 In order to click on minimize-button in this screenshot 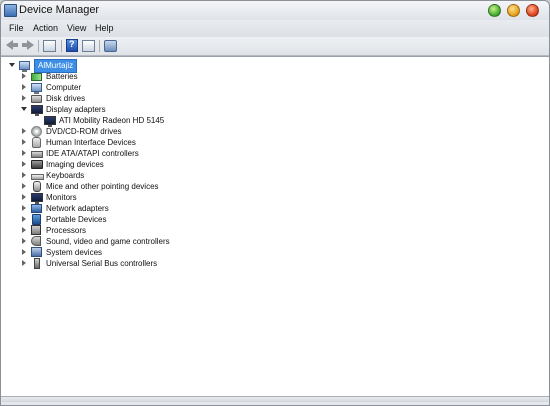, I will do `click(494, 10)`.